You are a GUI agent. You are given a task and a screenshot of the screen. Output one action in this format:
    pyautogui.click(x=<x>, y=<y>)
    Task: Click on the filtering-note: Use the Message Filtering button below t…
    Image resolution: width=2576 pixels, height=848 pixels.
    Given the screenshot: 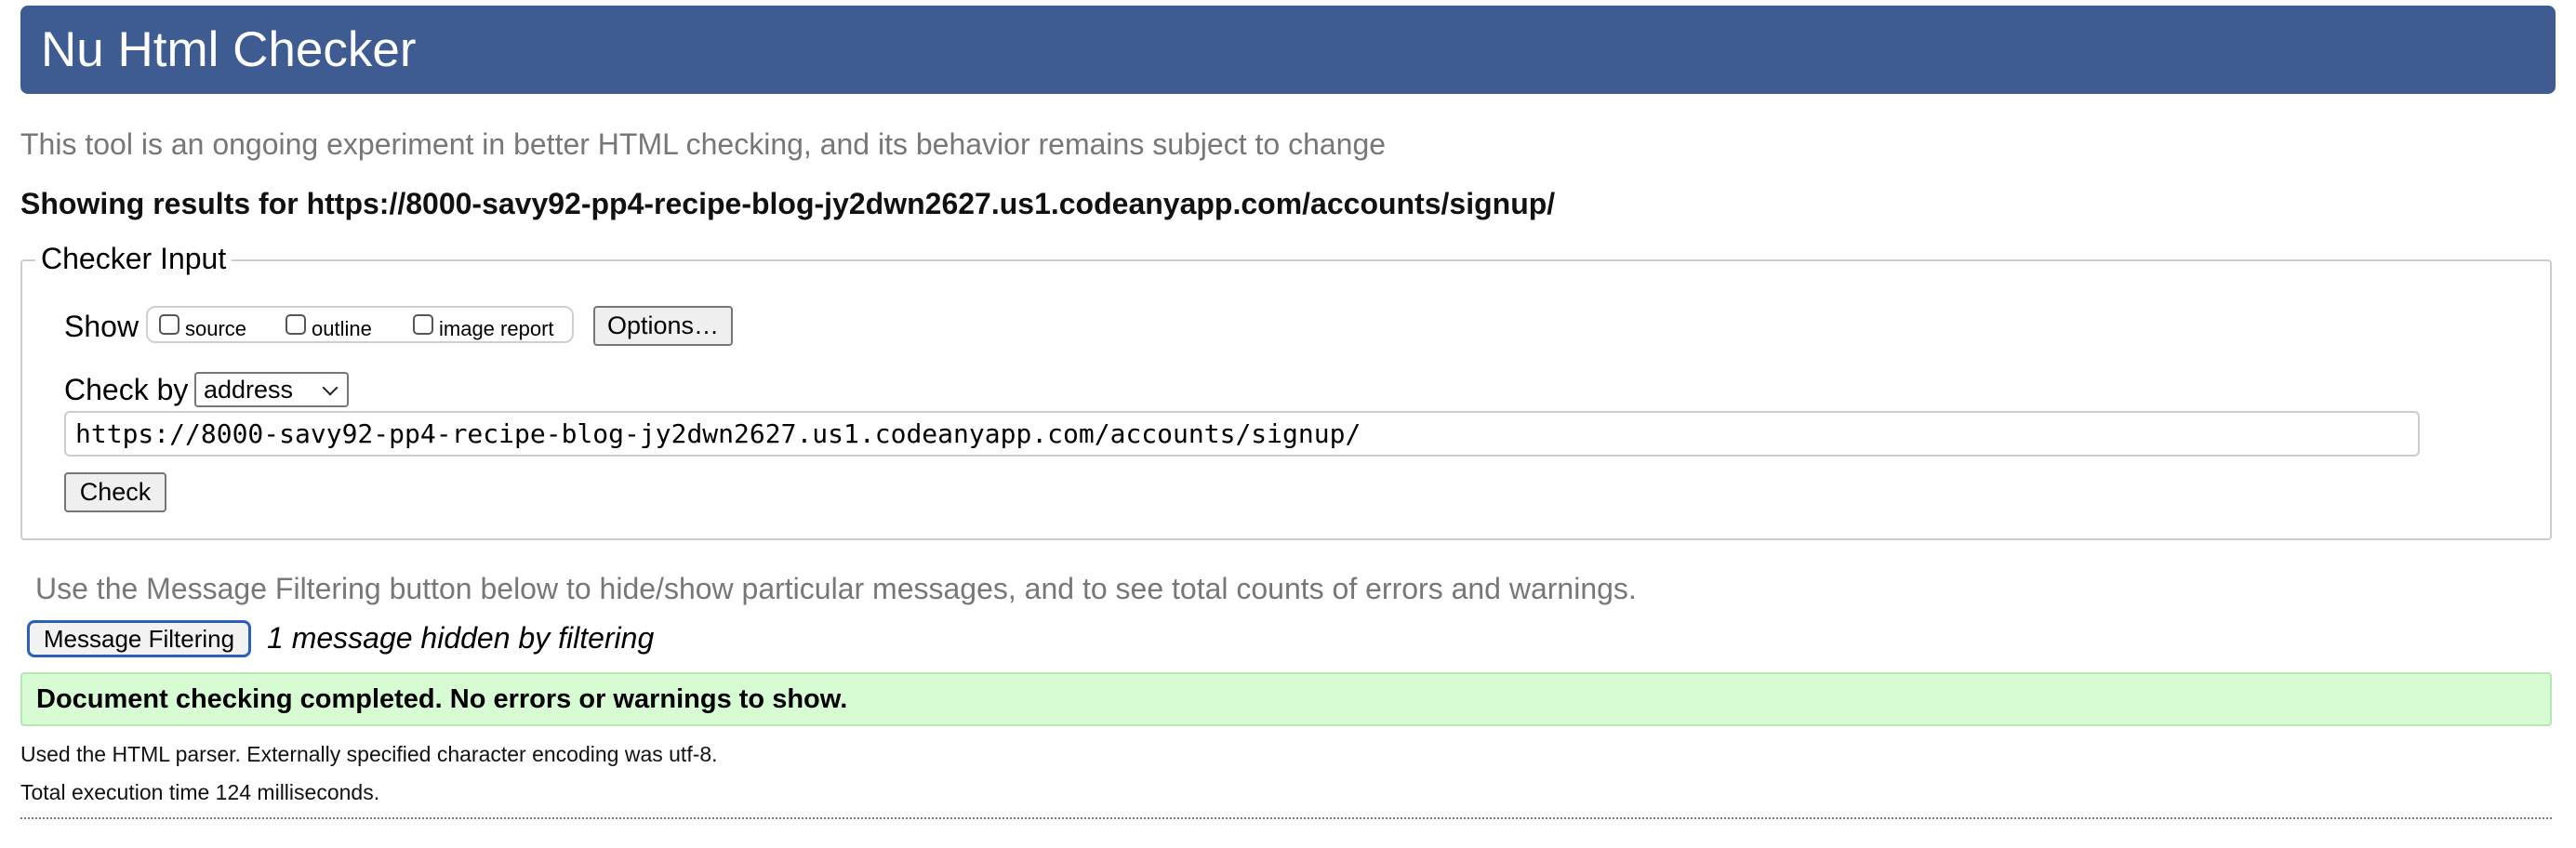 What is the action you would take?
    pyautogui.click(x=836, y=588)
    